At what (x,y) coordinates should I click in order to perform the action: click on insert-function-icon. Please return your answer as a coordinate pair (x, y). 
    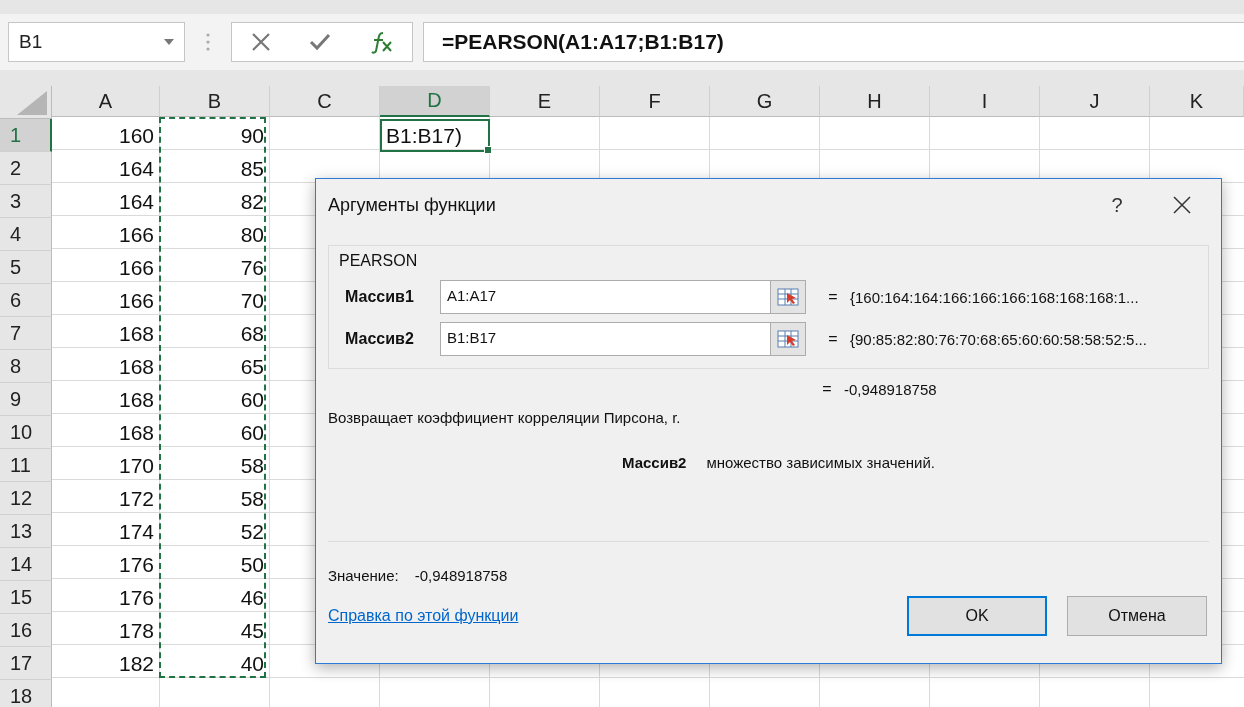
    Looking at the image, I should click on (381, 42).